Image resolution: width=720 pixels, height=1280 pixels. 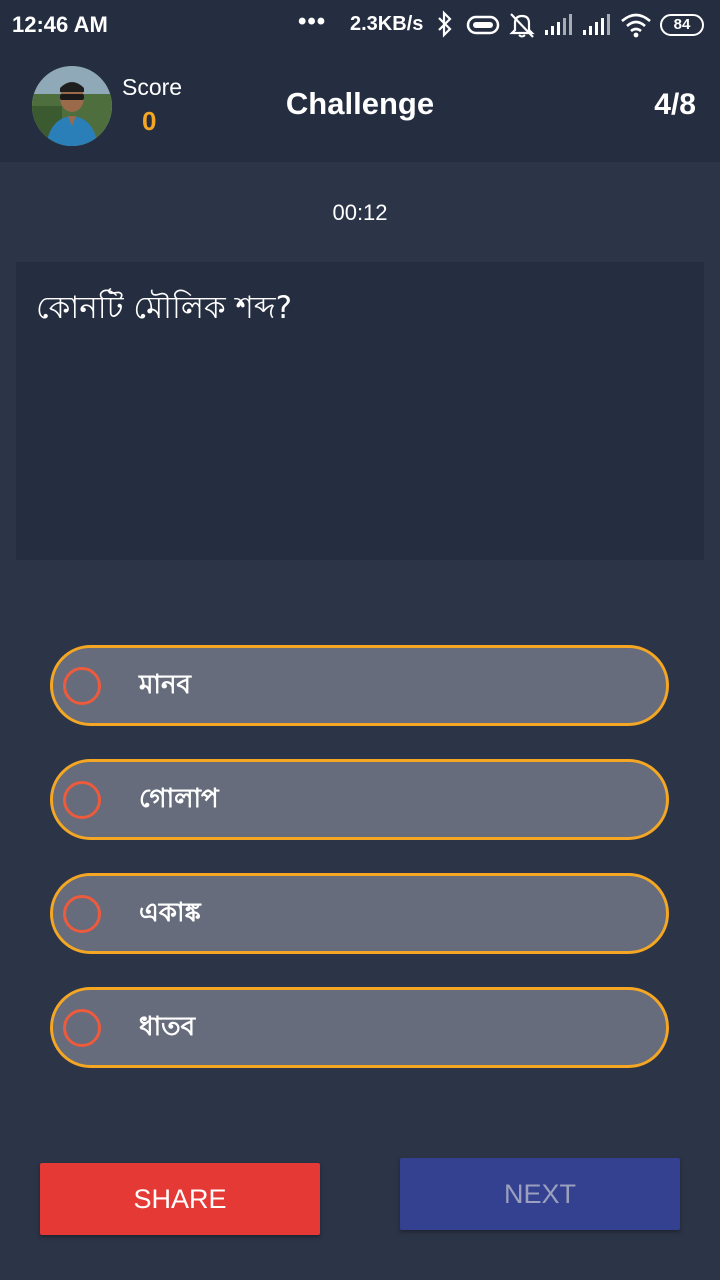 What do you see at coordinates (312, 21) in the screenshot?
I see `notification-dots: •••` at bounding box center [312, 21].